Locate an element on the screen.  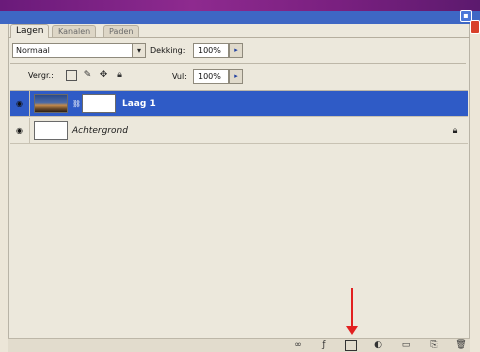
annotation-arrow-shaft is located at coordinates (352, 308).